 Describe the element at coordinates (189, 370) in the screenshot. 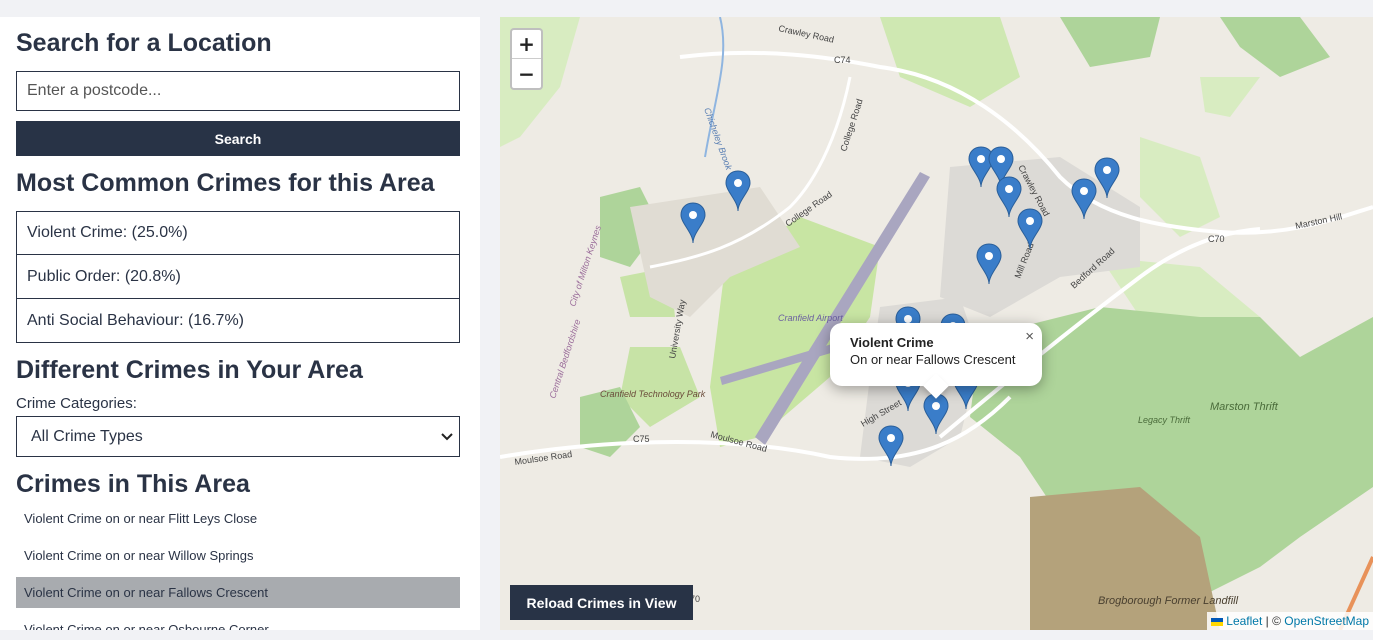

I see `different-crimes-title: Different Crimes in Your Area` at that location.